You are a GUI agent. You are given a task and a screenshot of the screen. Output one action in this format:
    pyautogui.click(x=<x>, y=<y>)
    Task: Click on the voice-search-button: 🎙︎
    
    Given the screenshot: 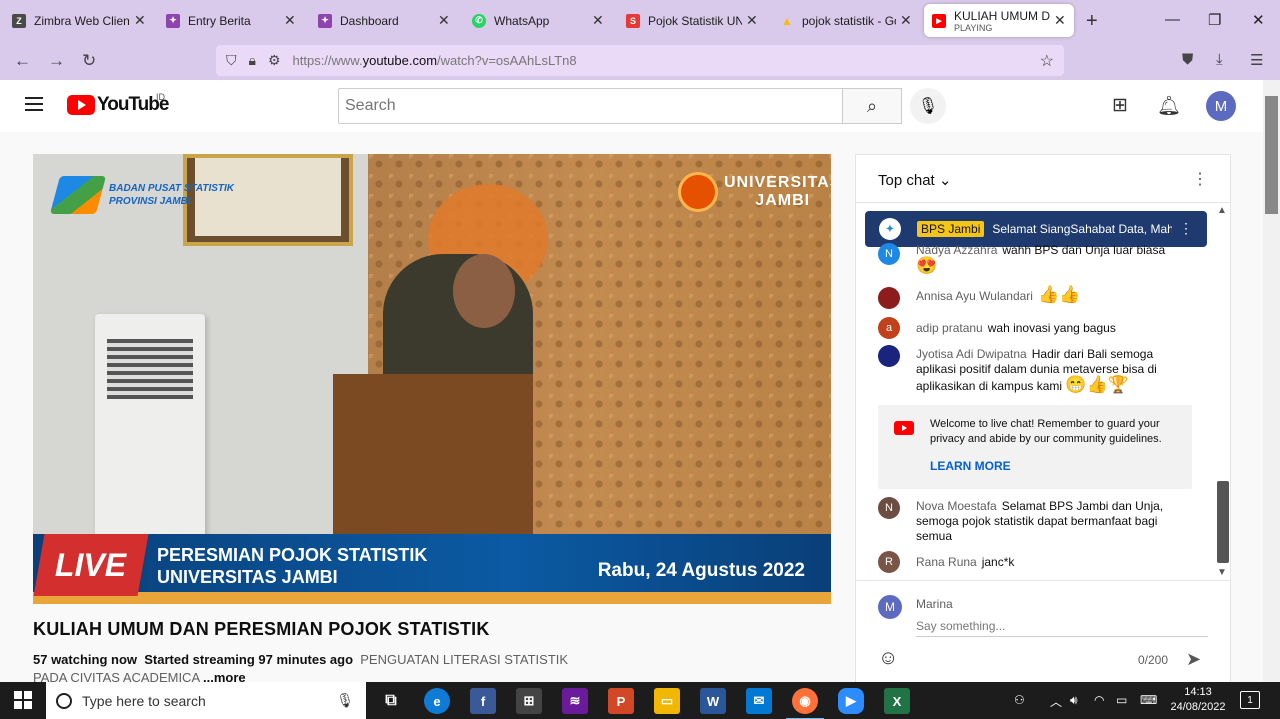 What is the action you would take?
    pyautogui.click(x=928, y=106)
    